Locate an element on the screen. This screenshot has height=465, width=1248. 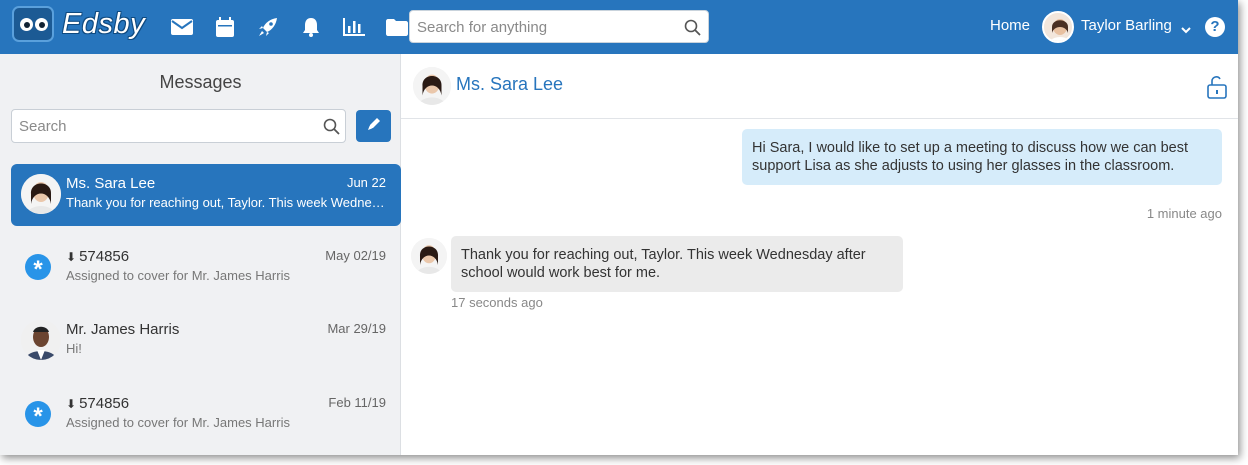
edsby-logo: Edsby is located at coordinates (78, 24).